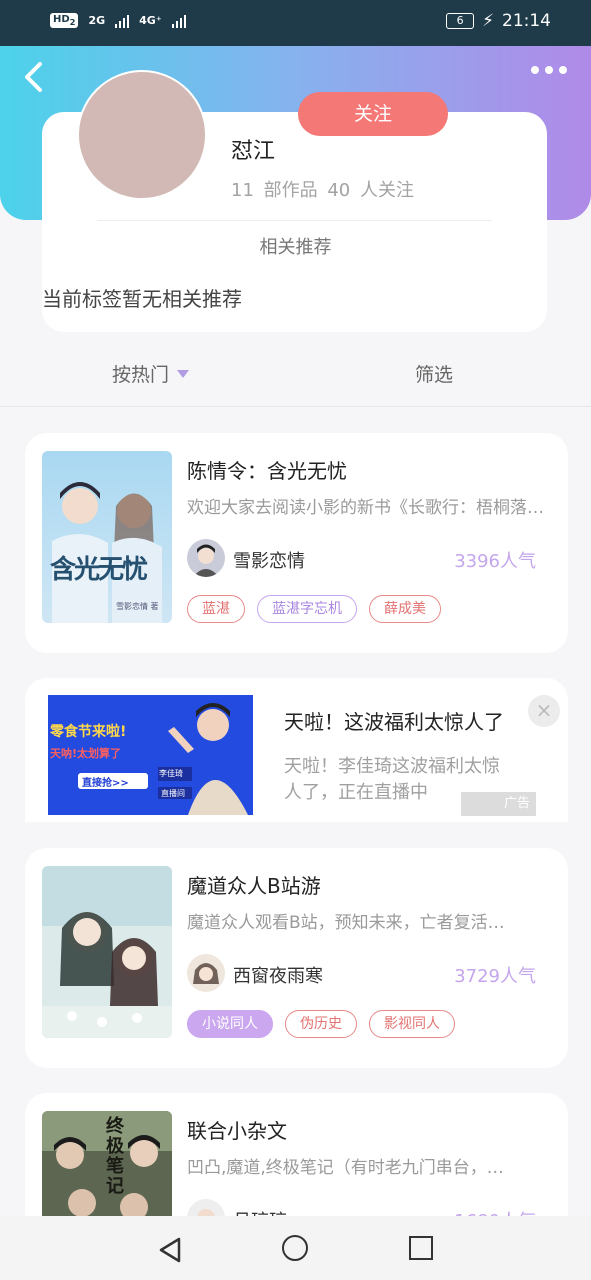 This screenshot has width=591, height=1280. I want to click on cover-title-text: 终极笔记, so click(115, 1156).